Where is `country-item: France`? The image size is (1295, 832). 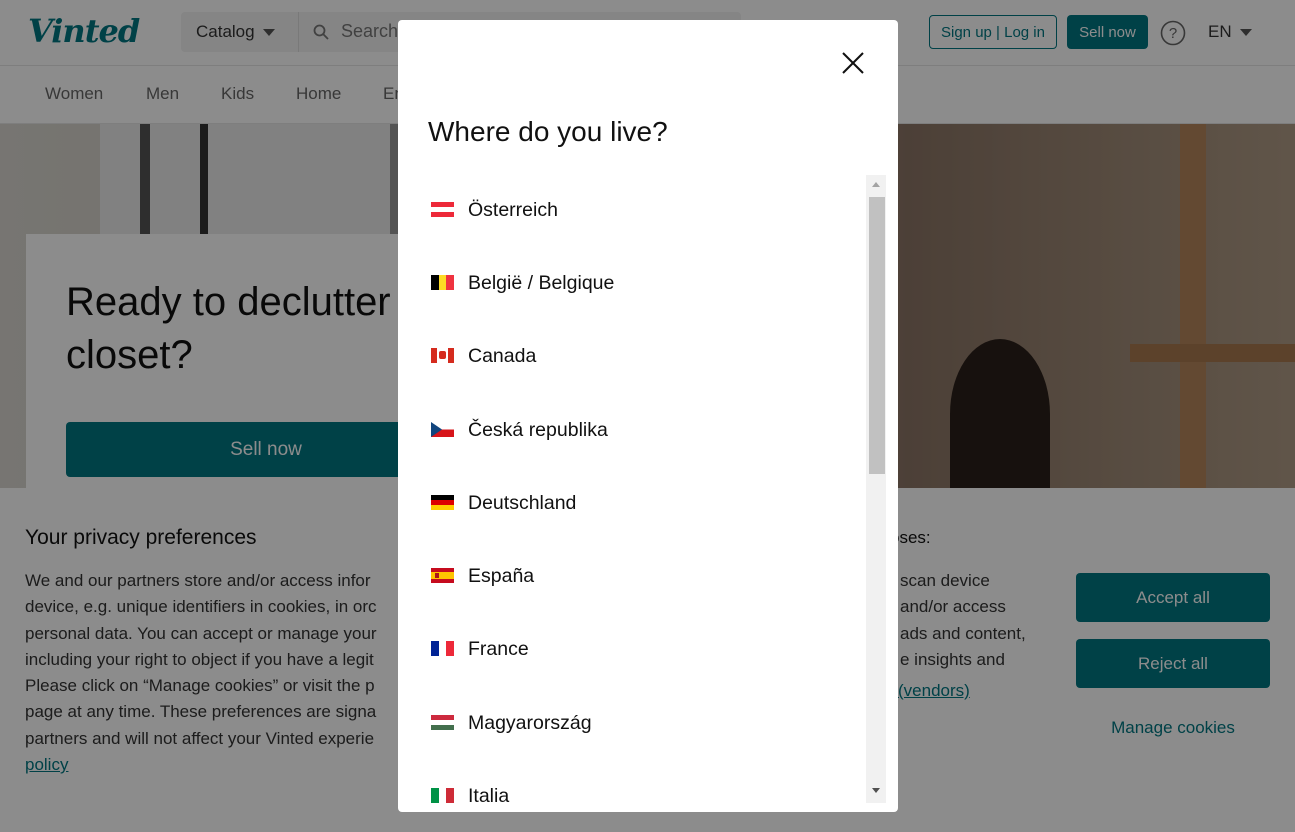
country-item: France is located at coordinates (632, 650).